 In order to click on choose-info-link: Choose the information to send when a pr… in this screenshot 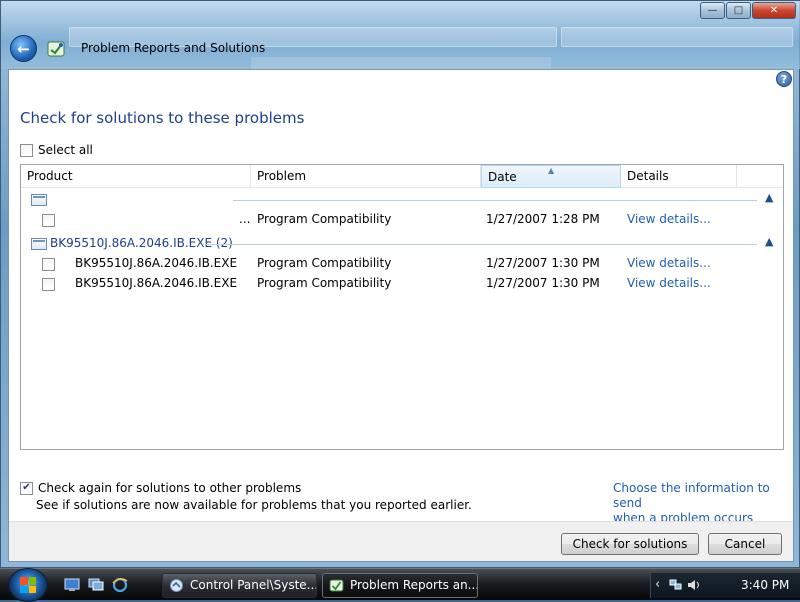, I will do `click(703, 503)`.